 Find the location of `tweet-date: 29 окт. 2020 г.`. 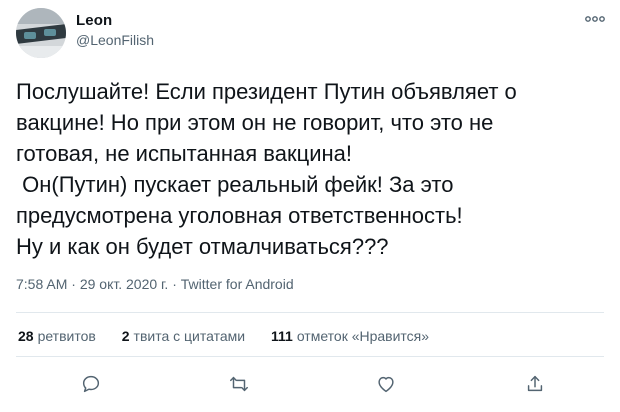

tweet-date: 29 окт. 2020 г. is located at coordinates (124, 284).